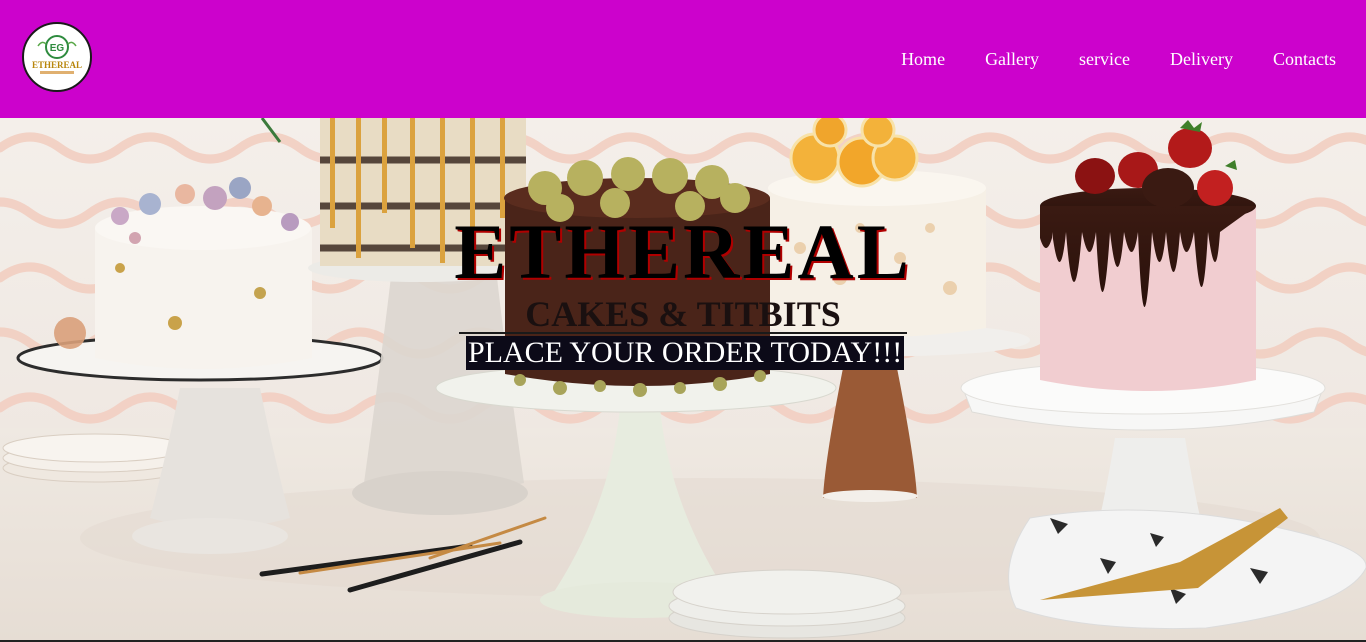 Image resolution: width=1366 pixels, height=642 pixels. I want to click on hero-subtitle: CAKES & TITBITS, so click(683, 314).